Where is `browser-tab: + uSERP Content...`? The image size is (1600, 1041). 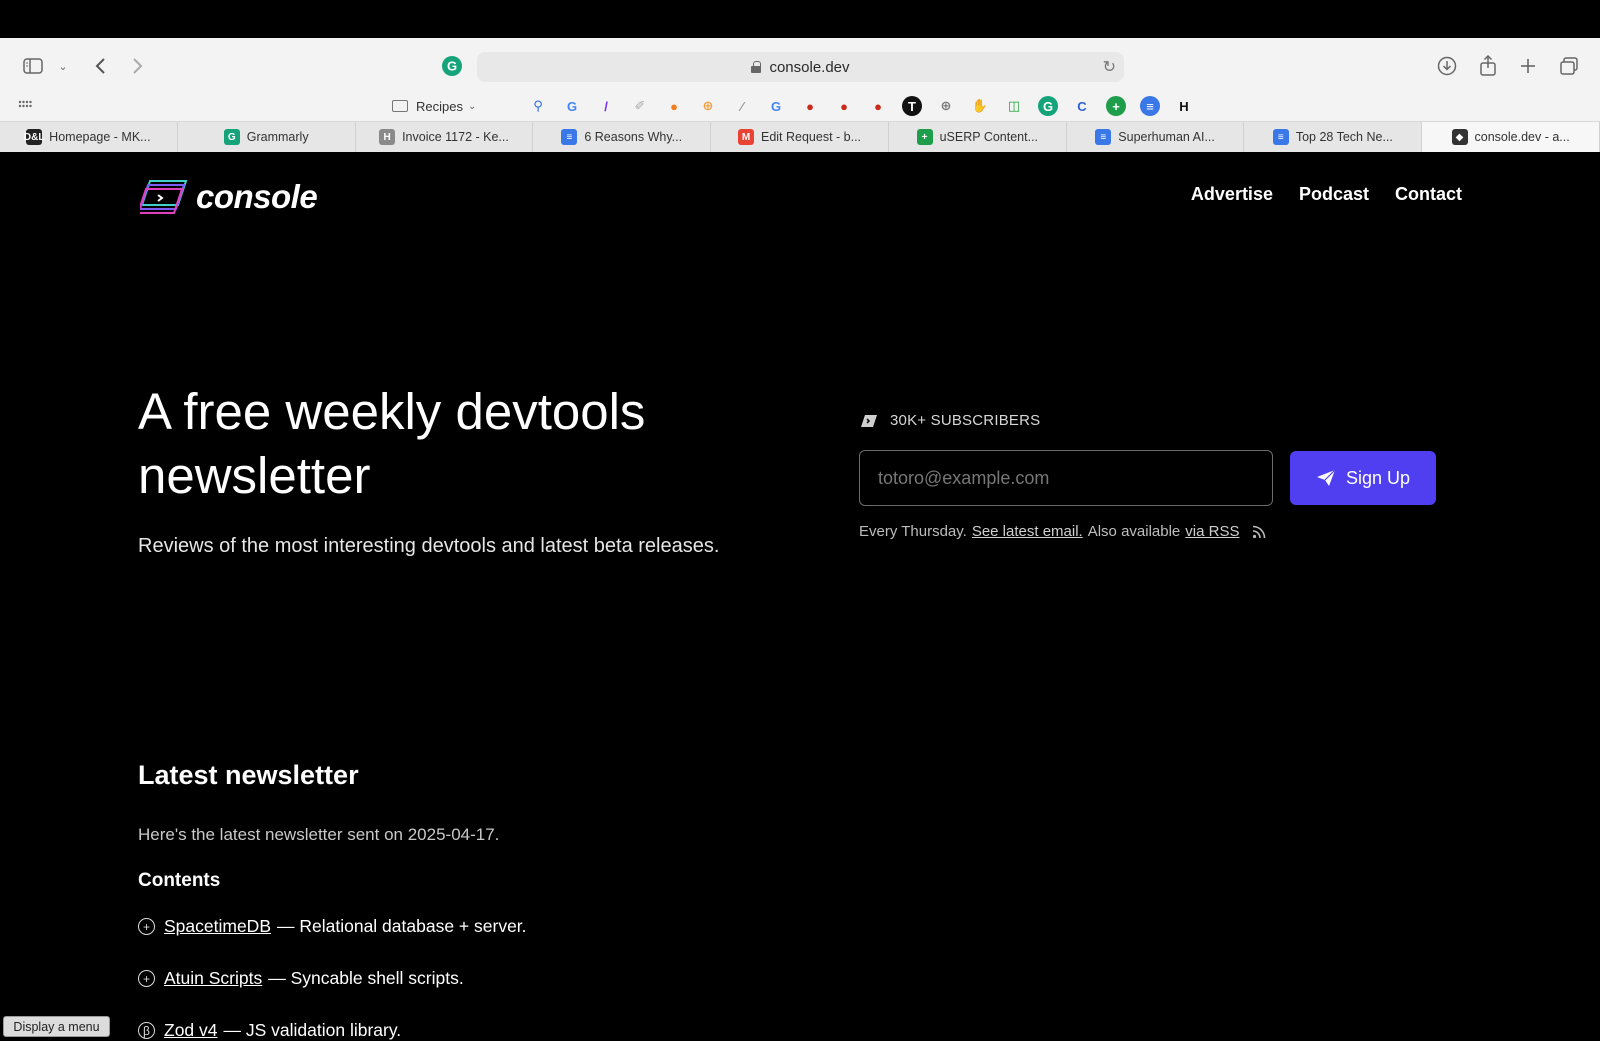 browser-tab: + uSERP Content... is located at coordinates (977, 137).